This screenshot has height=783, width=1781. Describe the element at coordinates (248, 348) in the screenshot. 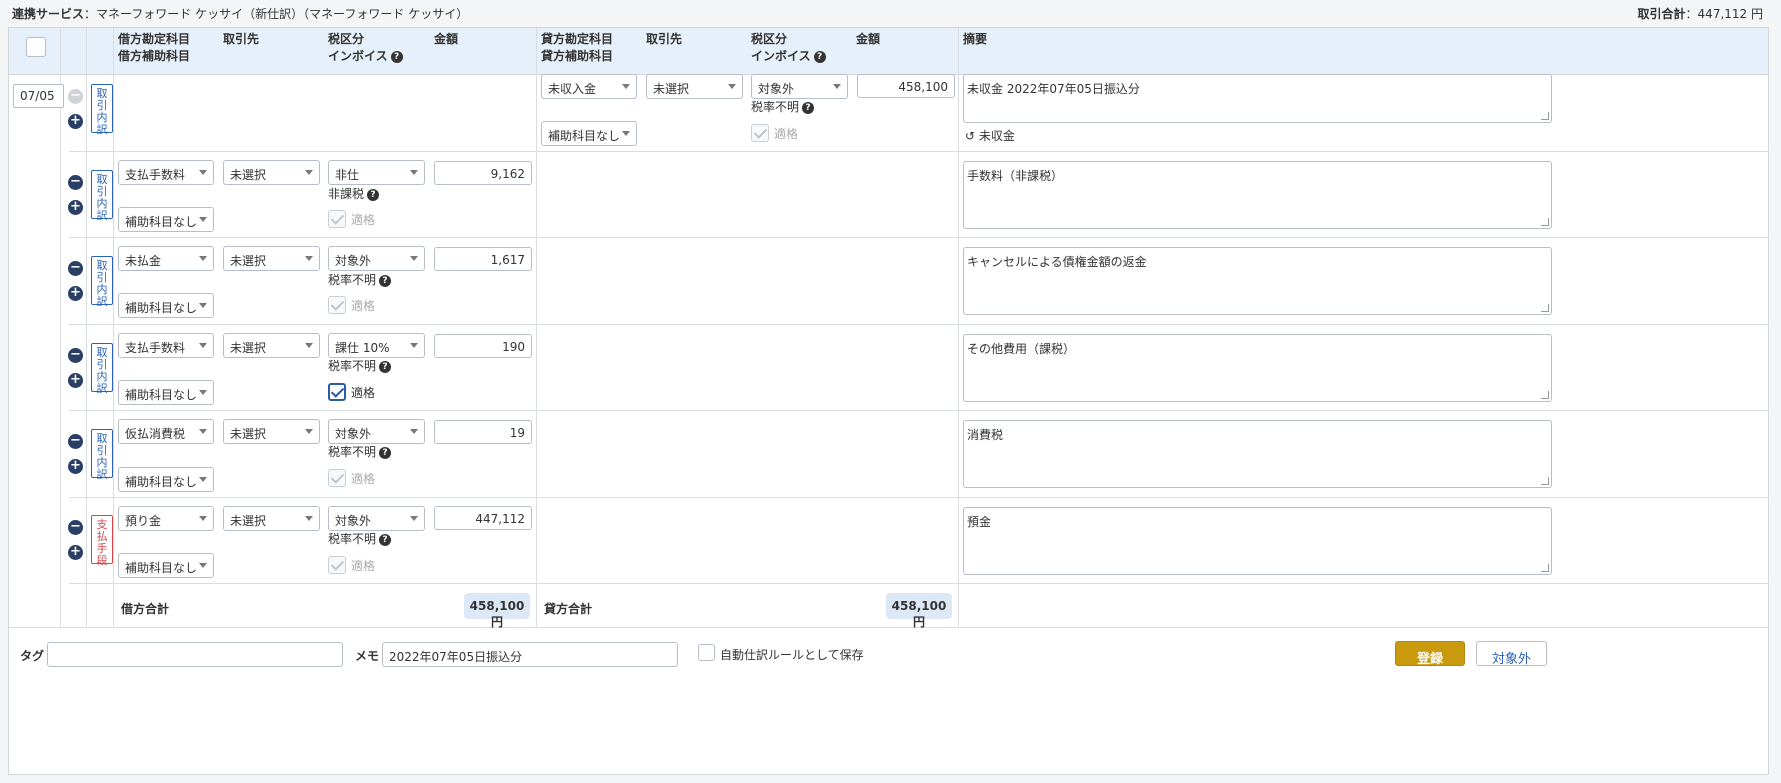

I see `debit-partner-value: 未選択` at that location.